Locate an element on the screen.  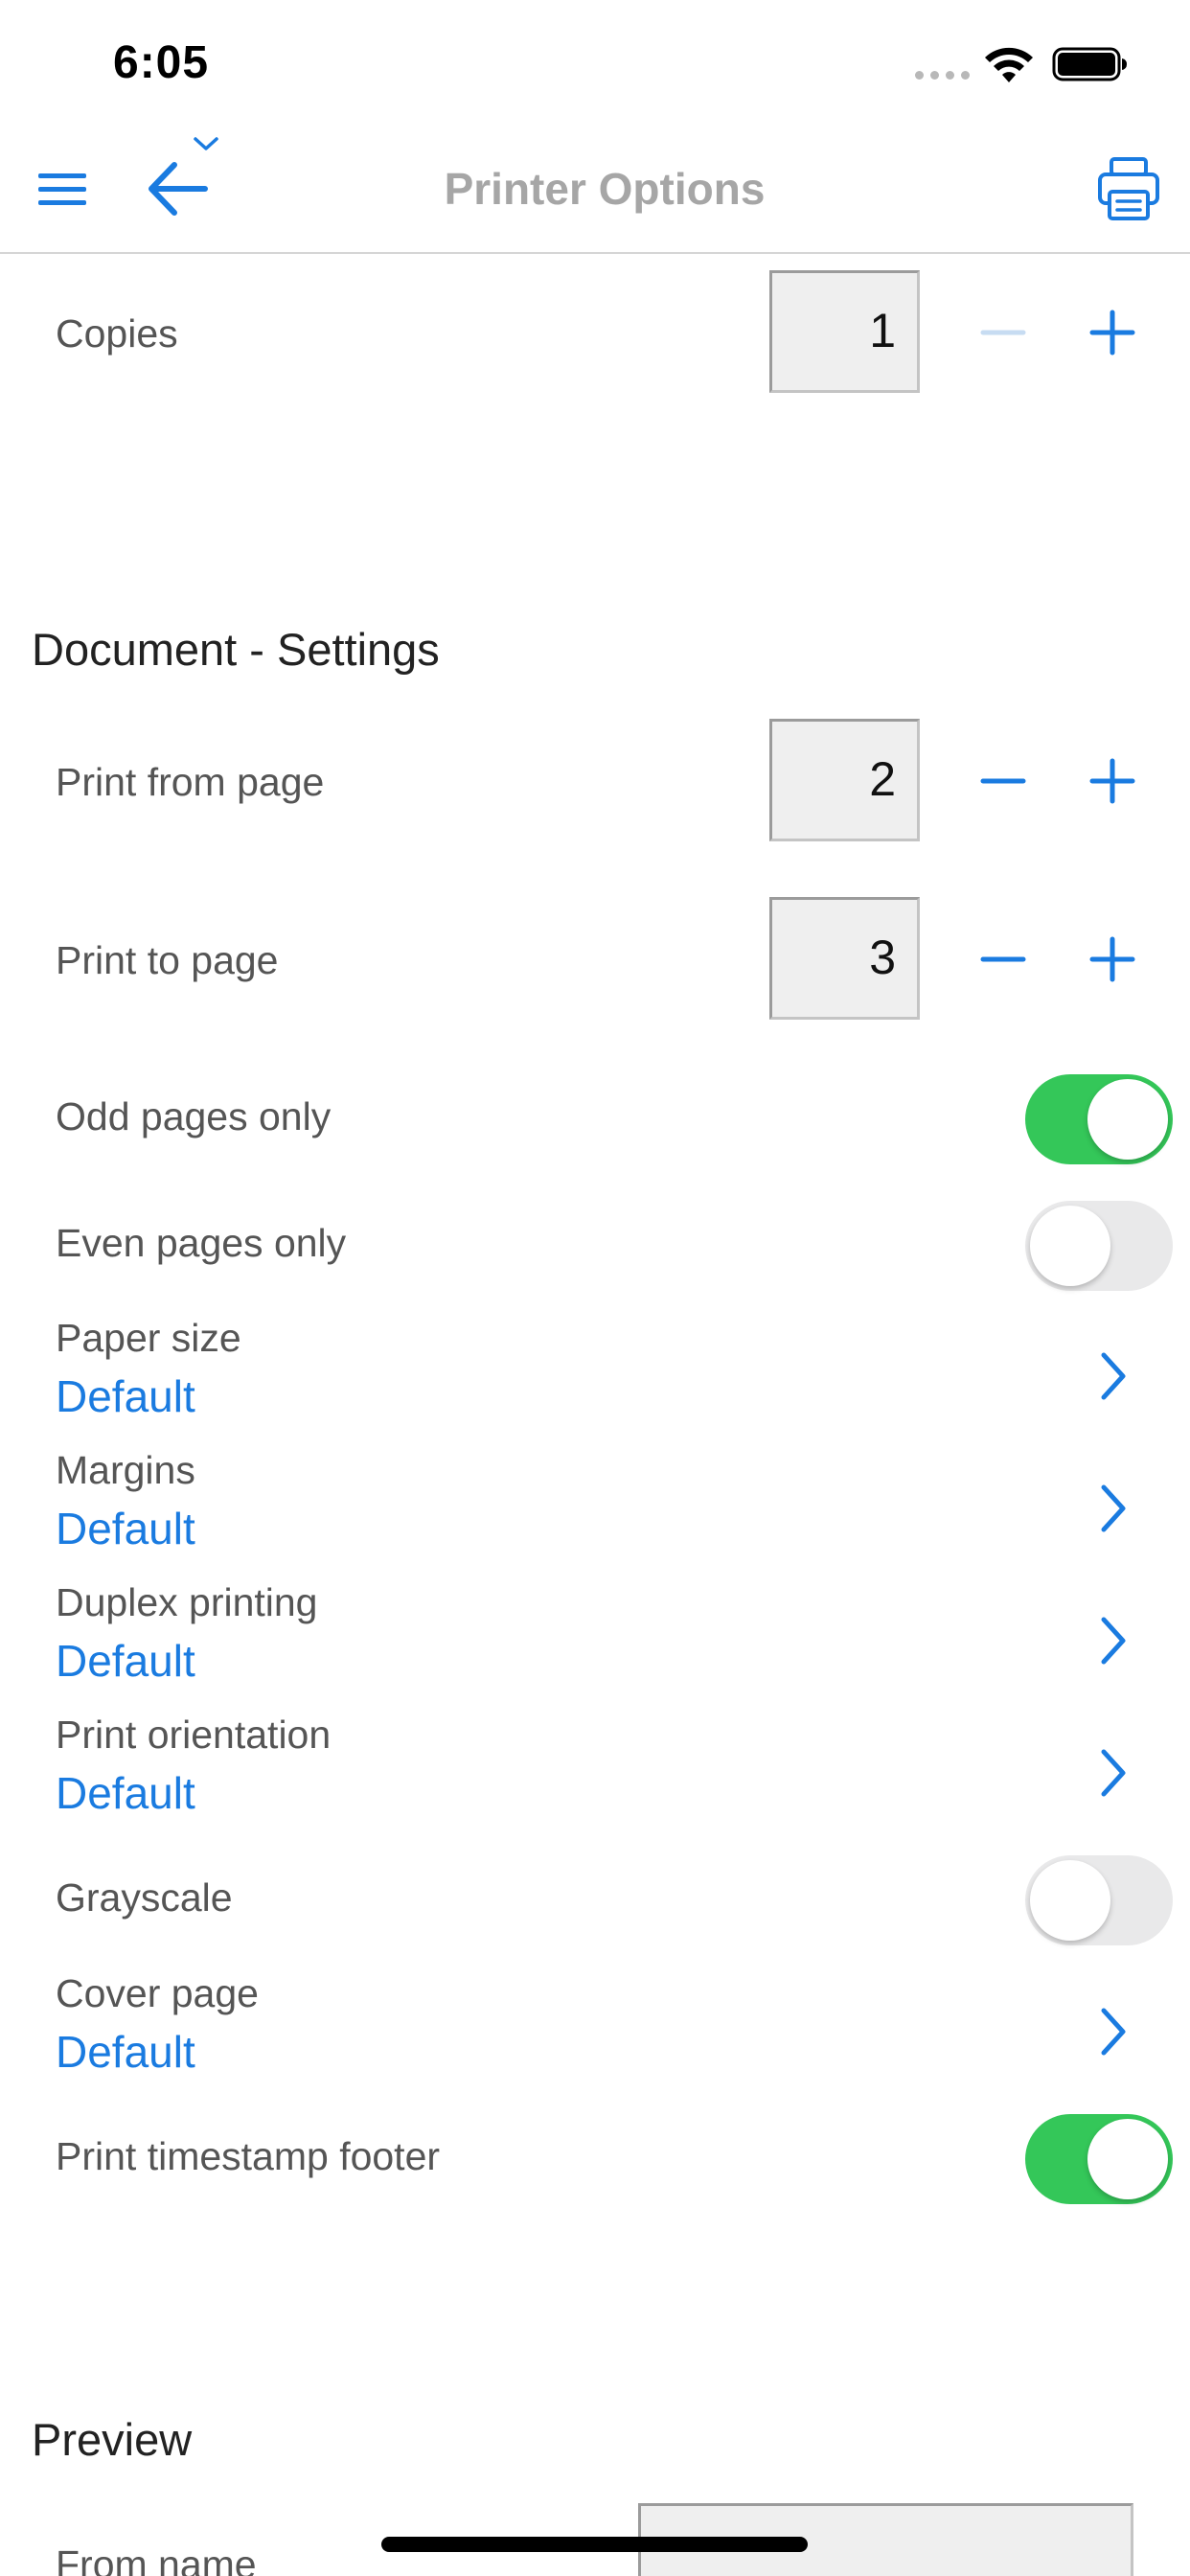
home-indicator is located at coordinates (594, 2544).